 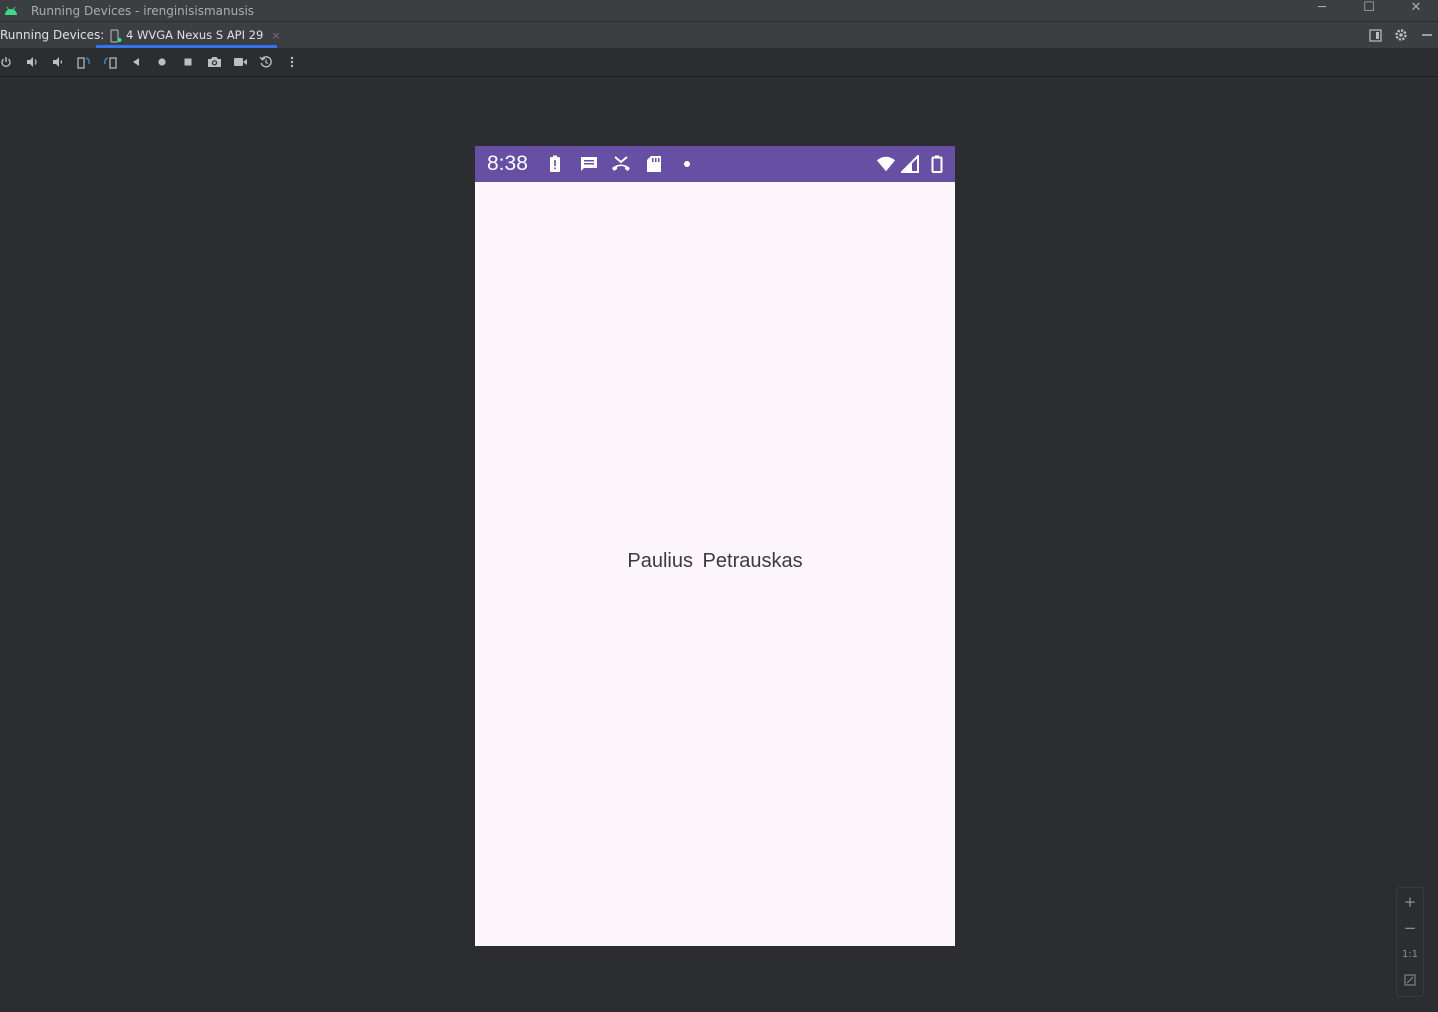 I want to click on zoom-in-button: +, so click(x=1410, y=902).